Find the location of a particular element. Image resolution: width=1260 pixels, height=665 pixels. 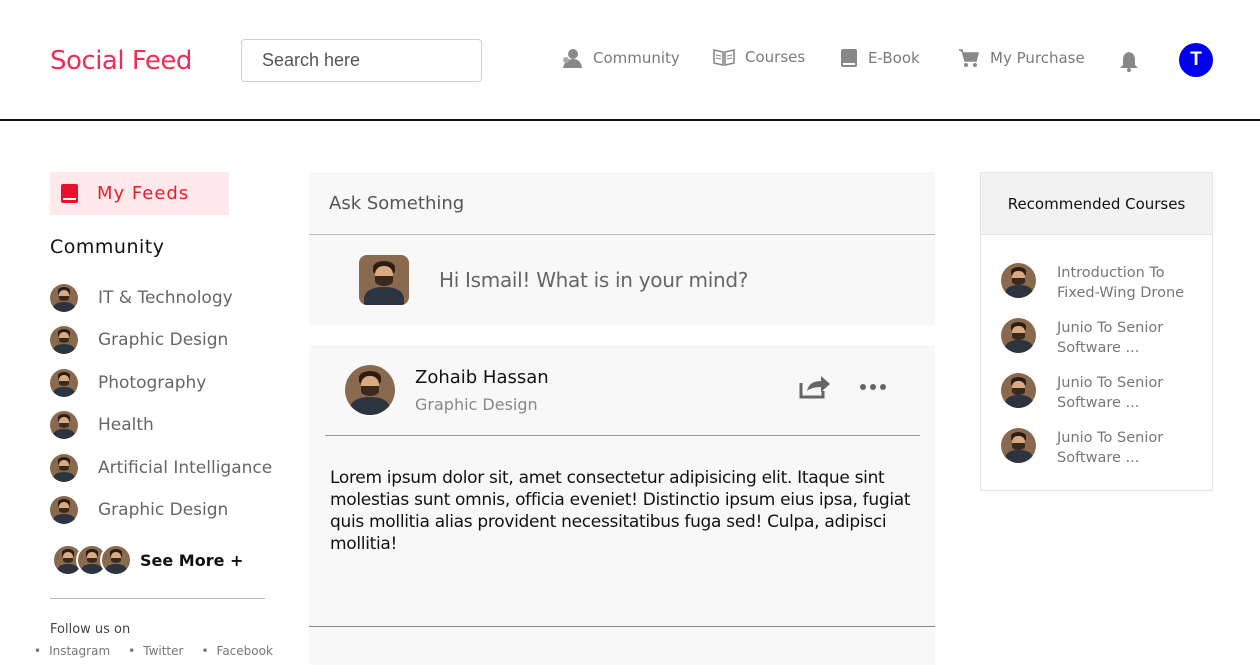

community-label: Artificial Intelligance is located at coordinates (185, 468).